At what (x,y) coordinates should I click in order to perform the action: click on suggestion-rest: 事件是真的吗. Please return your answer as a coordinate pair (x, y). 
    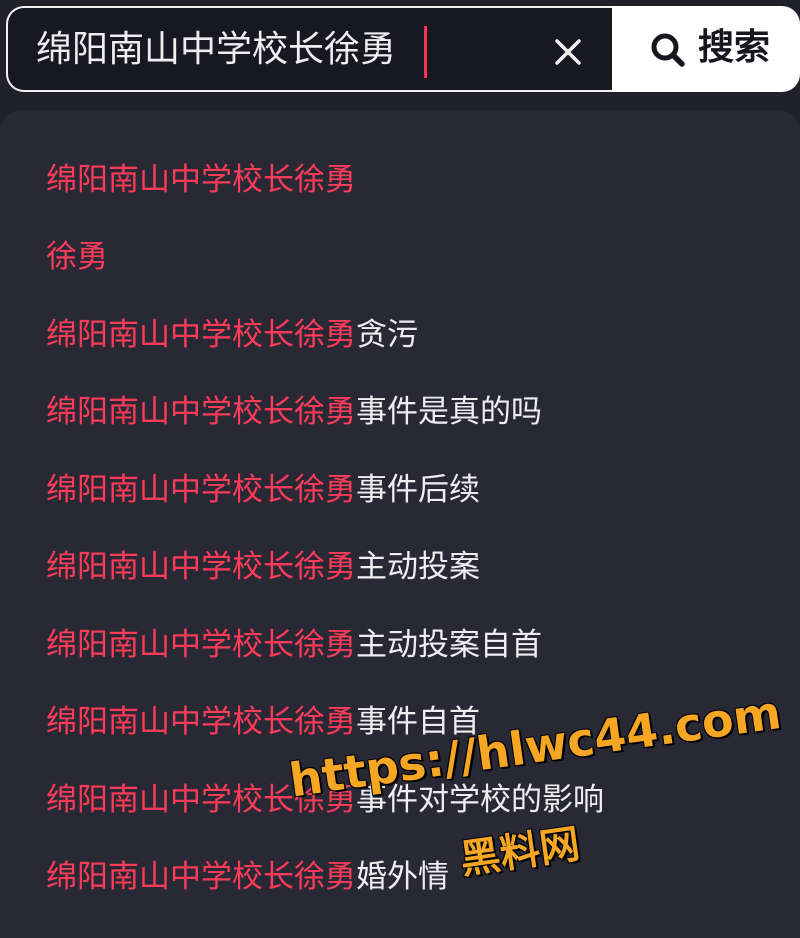
    Looking at the image, I should click on (449, 412).